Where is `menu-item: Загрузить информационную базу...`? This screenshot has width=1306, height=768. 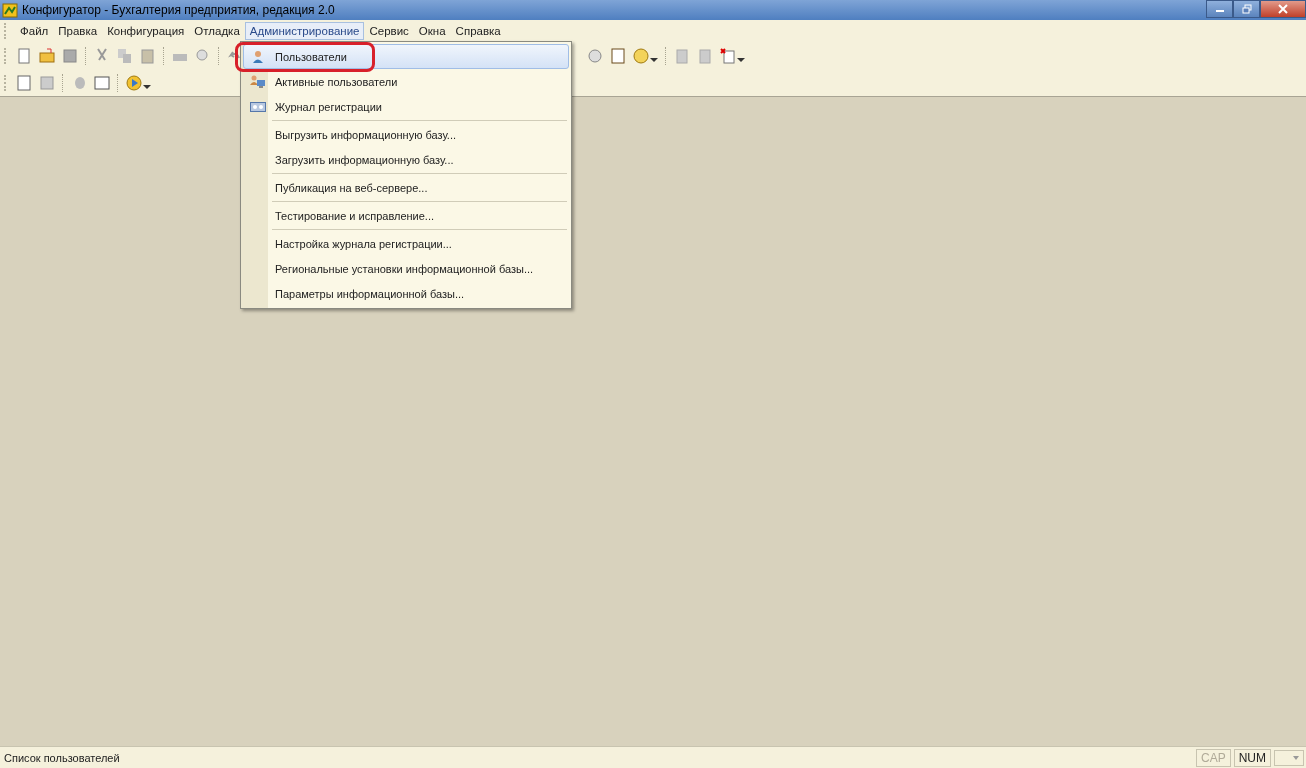
menu-item: Загрузить информационную базу... is located at coordinates (406, 159).